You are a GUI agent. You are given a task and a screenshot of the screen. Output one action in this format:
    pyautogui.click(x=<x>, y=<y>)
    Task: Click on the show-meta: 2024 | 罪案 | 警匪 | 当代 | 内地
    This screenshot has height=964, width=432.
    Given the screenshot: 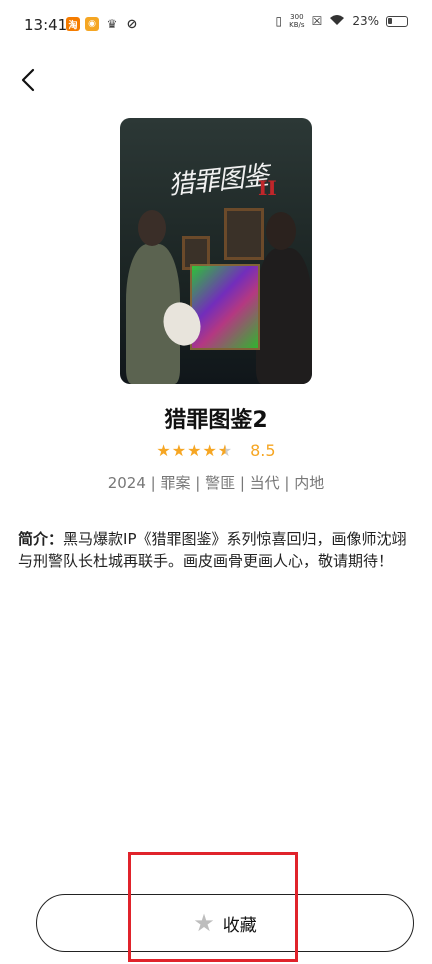 What is the action you would take?
    pyautogui.click(x=216, y=483)
    